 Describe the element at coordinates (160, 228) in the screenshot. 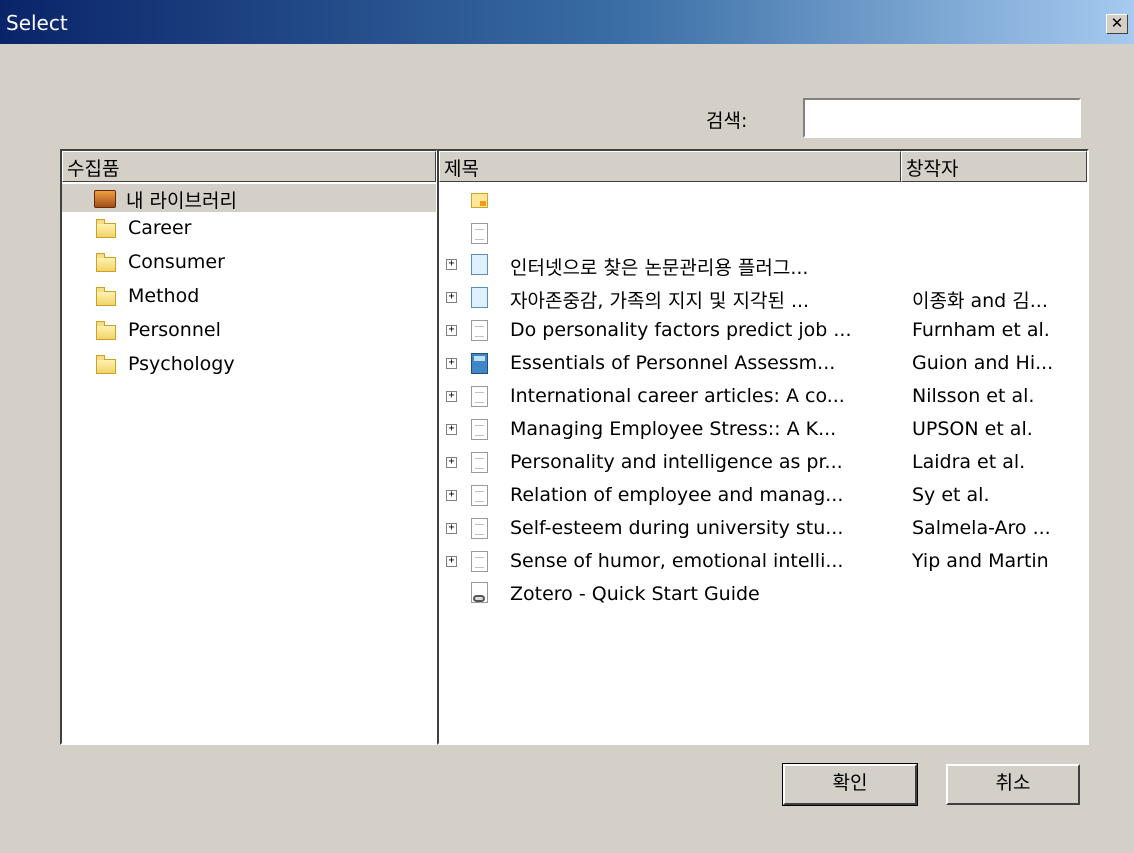

I see `collection-label: Career` at that location.